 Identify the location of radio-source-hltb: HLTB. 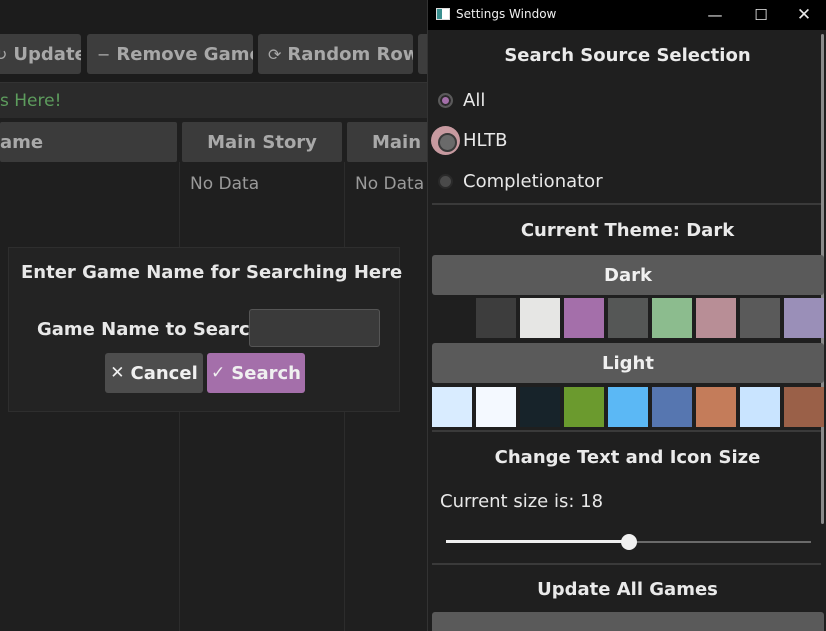
(469, 140).